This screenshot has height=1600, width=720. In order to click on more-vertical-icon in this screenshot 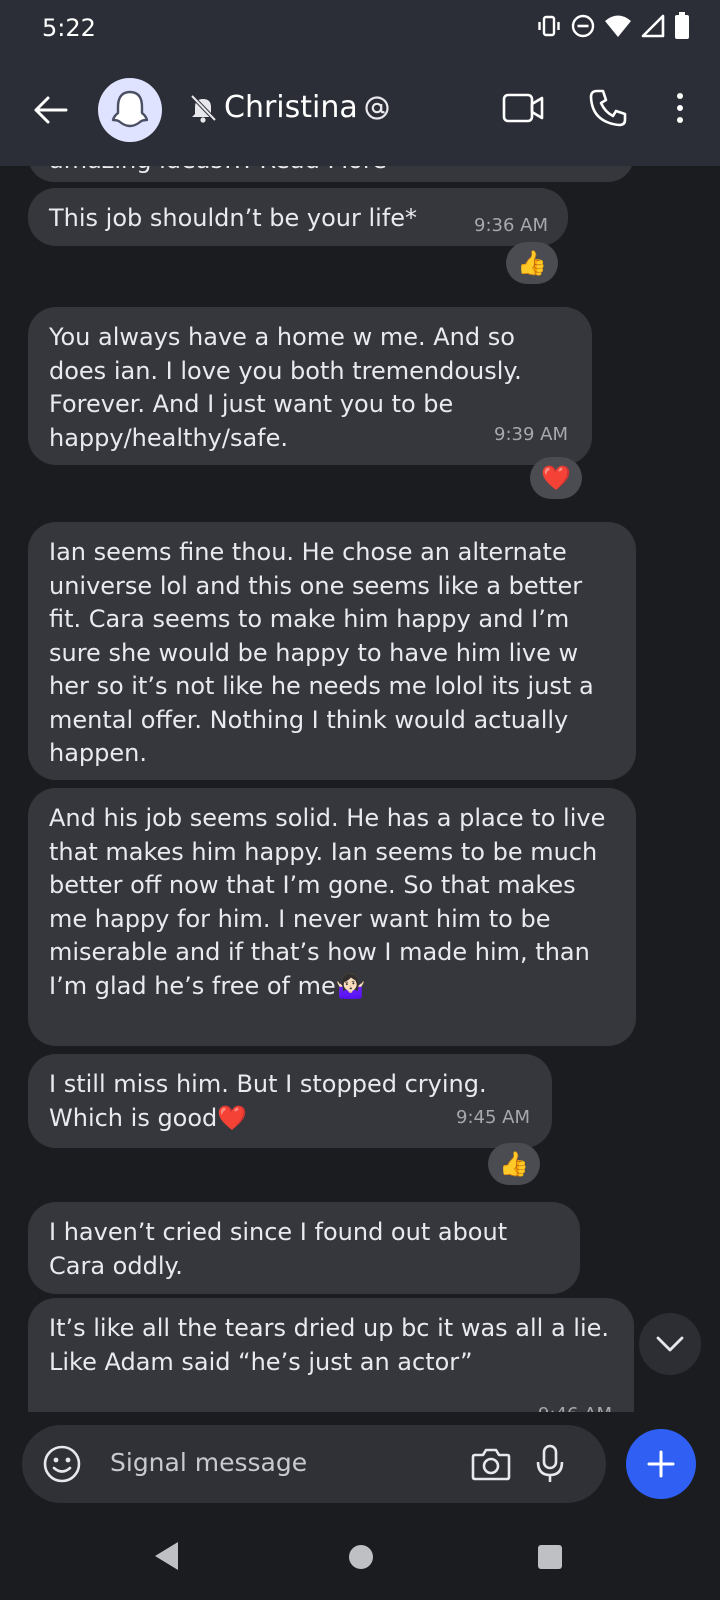, I will do `click(680, 108)`.